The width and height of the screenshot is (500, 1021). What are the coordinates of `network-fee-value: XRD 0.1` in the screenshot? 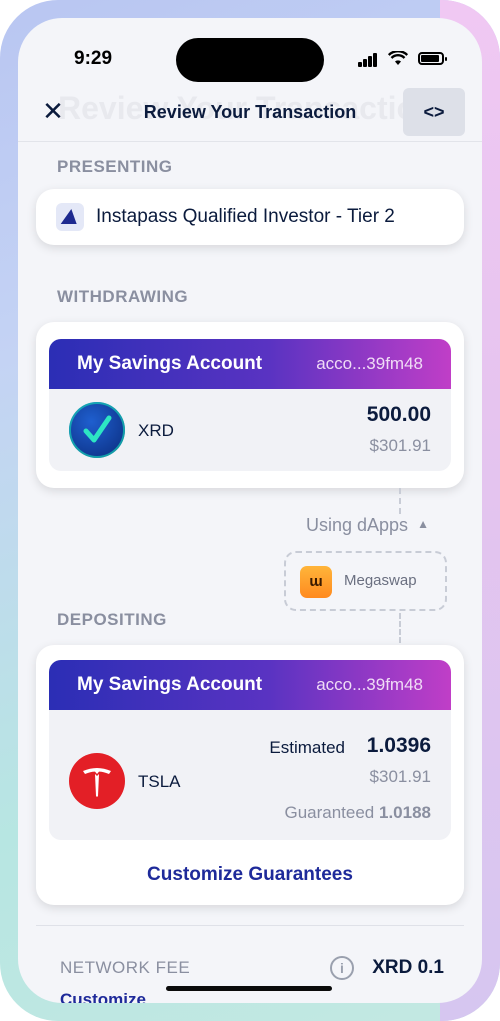 It's located at (408, 967).